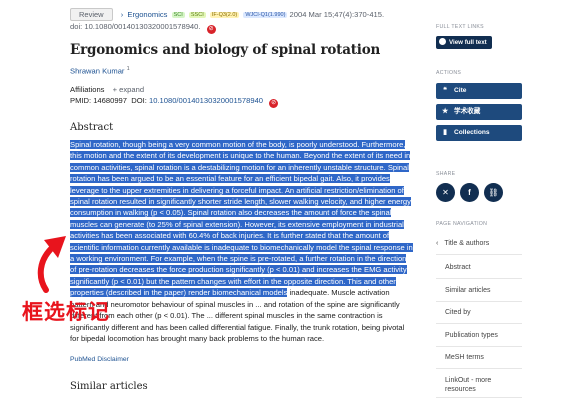 The image size is (580, 400). I want to click on journal-link: Ergonomics, so click(147, 14).